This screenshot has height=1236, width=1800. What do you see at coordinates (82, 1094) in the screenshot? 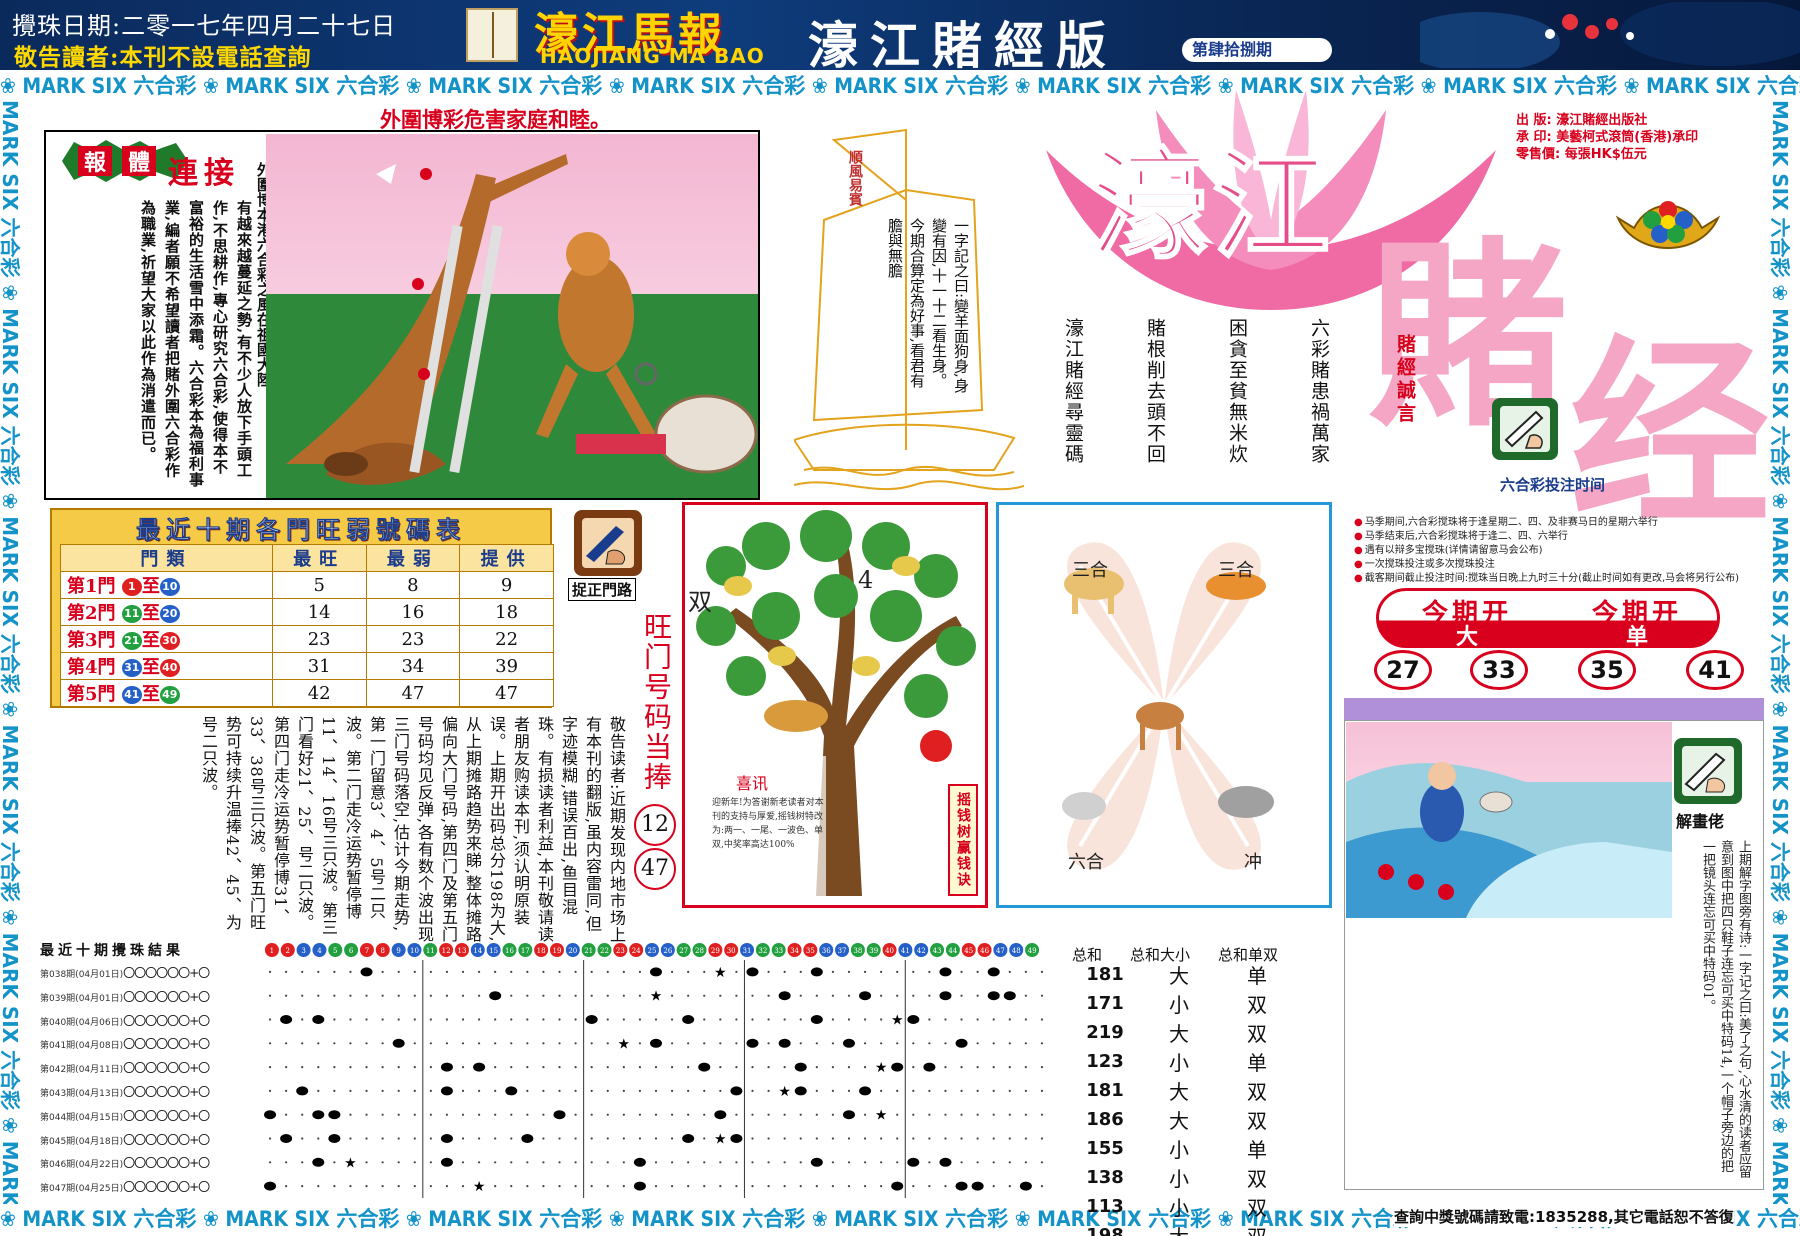
I see `draw-label: 第043期(04月13日)` at bounding box center [82, 1094].